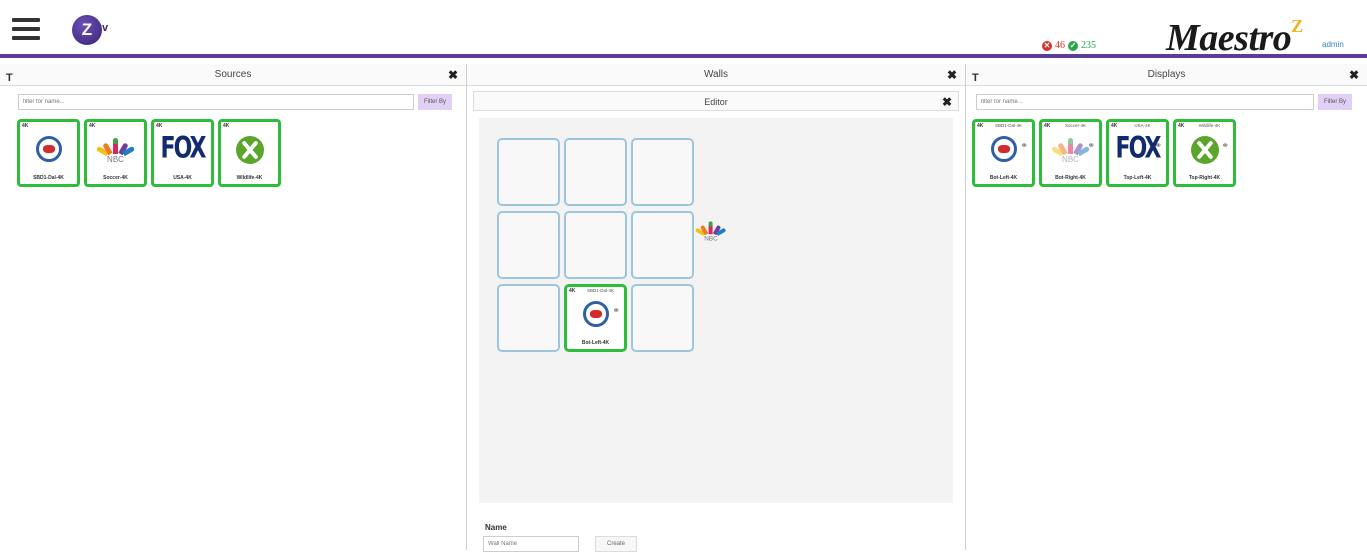 This screenshot has width=1367, height=552. Describe the element at coordinates (1333, 44) in the screenshot. I see `user-menu: admin` at that location.